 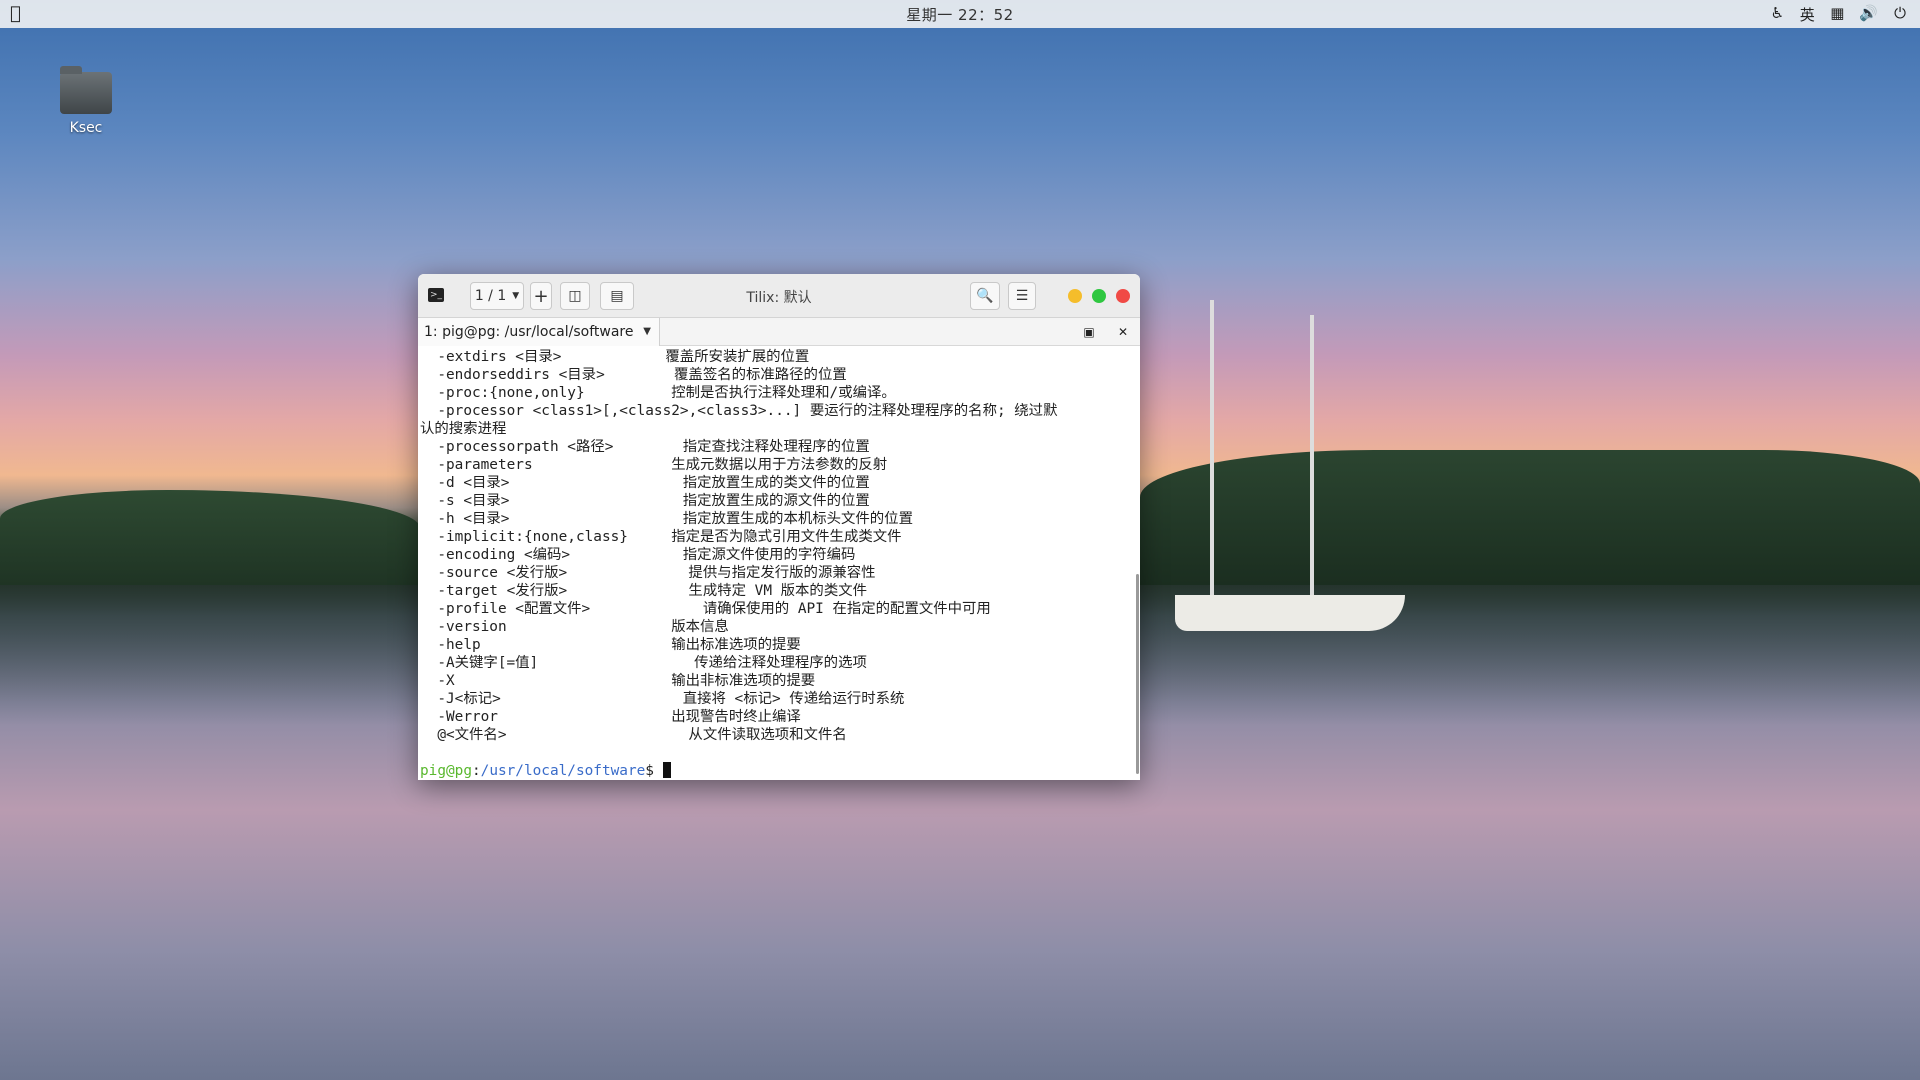 I want to click on terminal-line: -Werror 出现警告时终止编译, so click(x=610, y=717).